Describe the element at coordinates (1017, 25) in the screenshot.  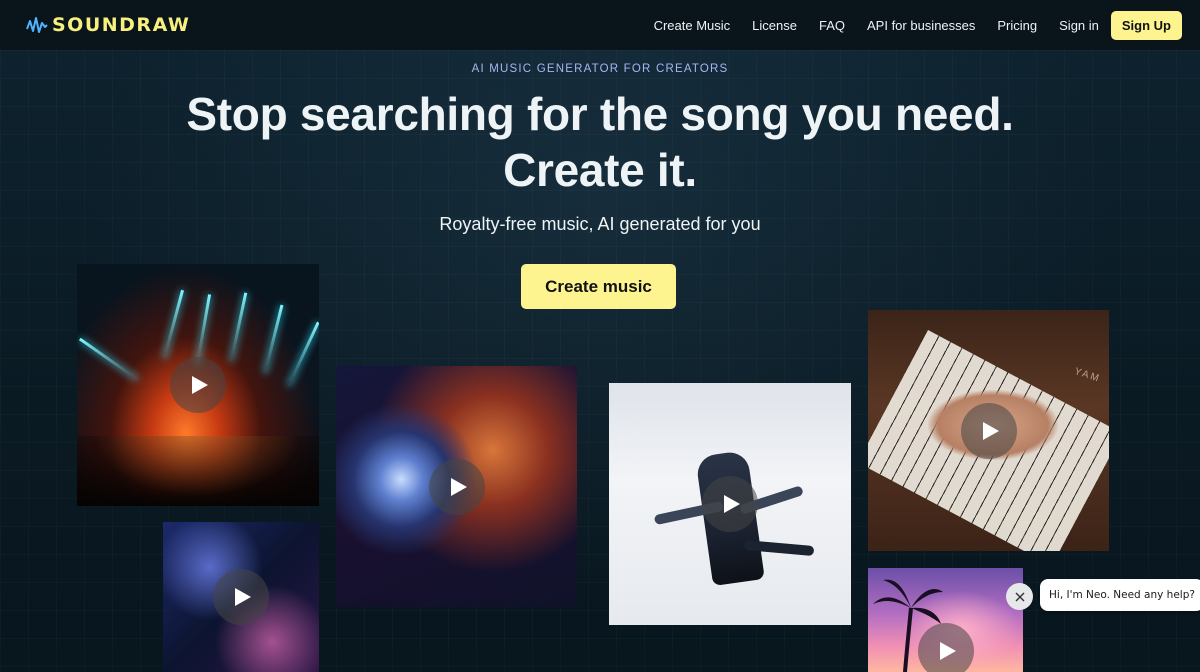
I see `nav-link-pricing: Pricing` at that location.